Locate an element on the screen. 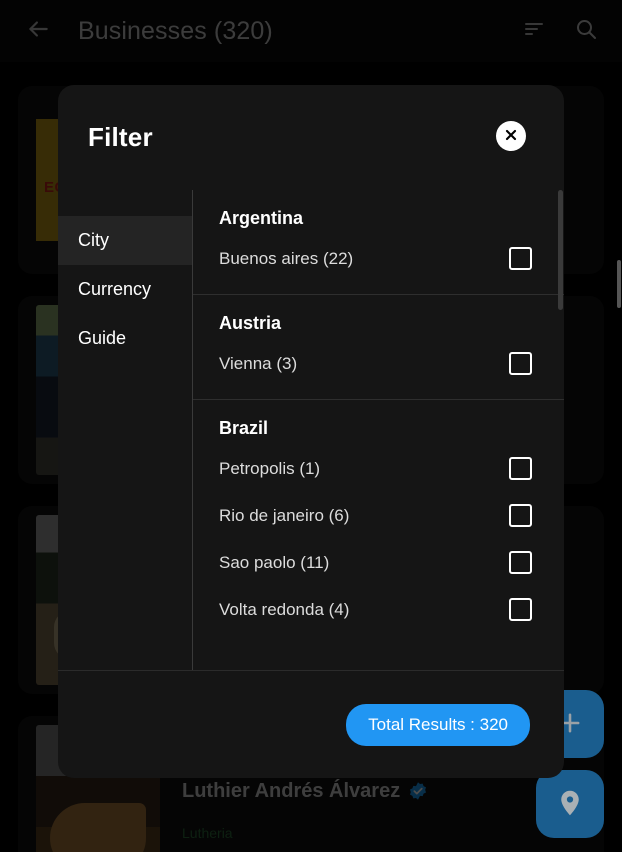 The image size is (622, 852). city-row: Buenos aires (22) is located at coordinates (375, 258).